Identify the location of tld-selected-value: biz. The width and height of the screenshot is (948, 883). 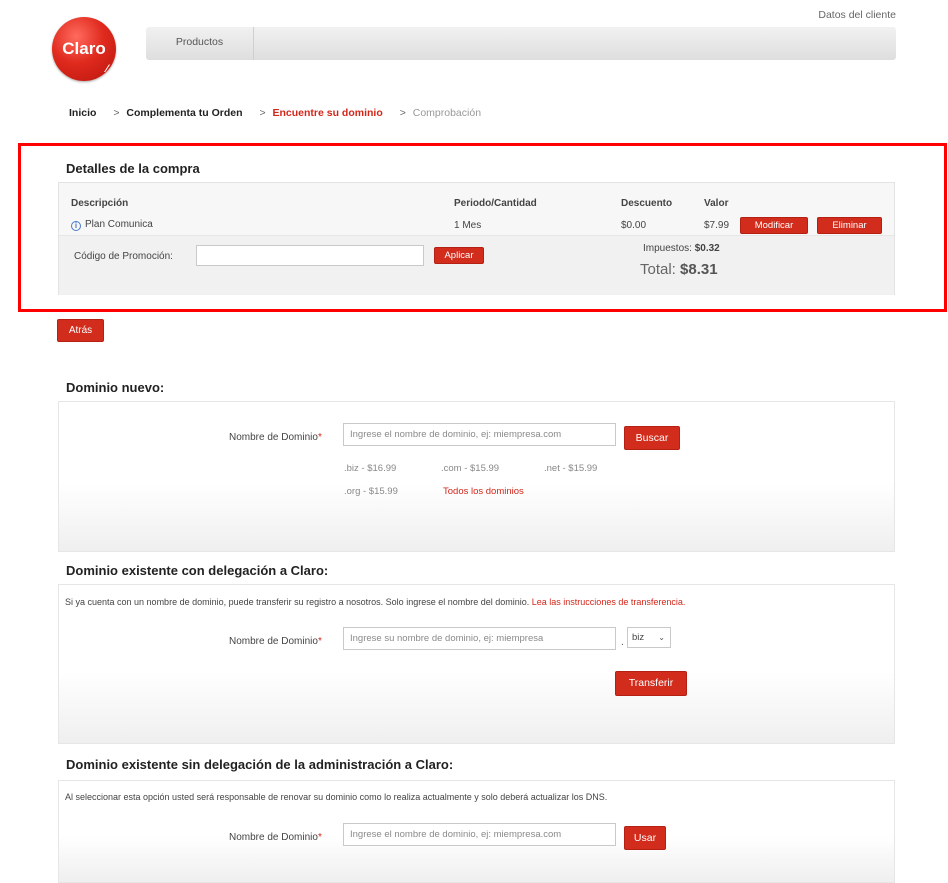
(638, 637).